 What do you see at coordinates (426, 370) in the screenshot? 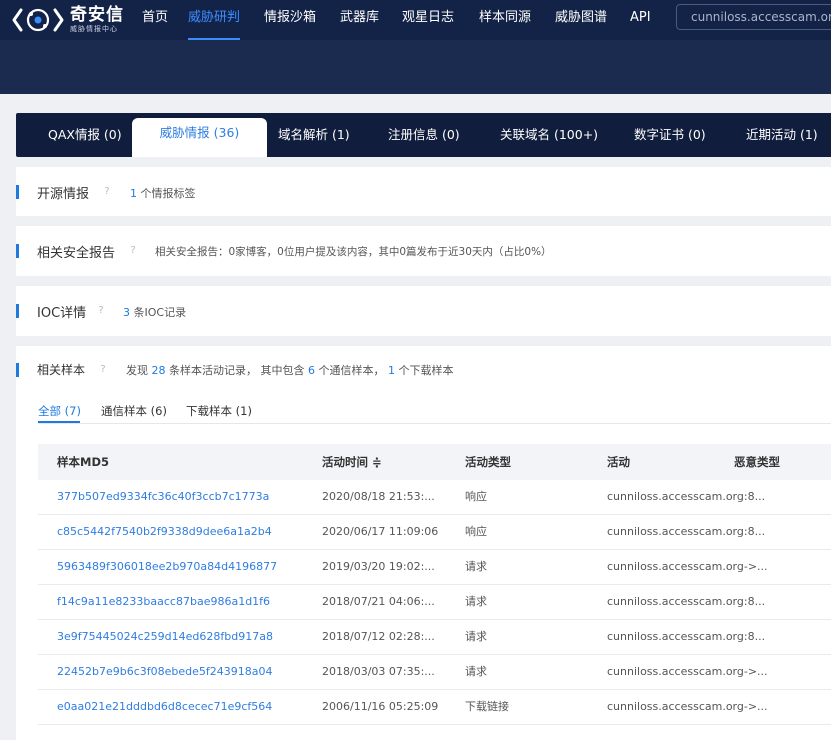
I see `summary-text: 个下载样本` at bounding box center [426, 370].